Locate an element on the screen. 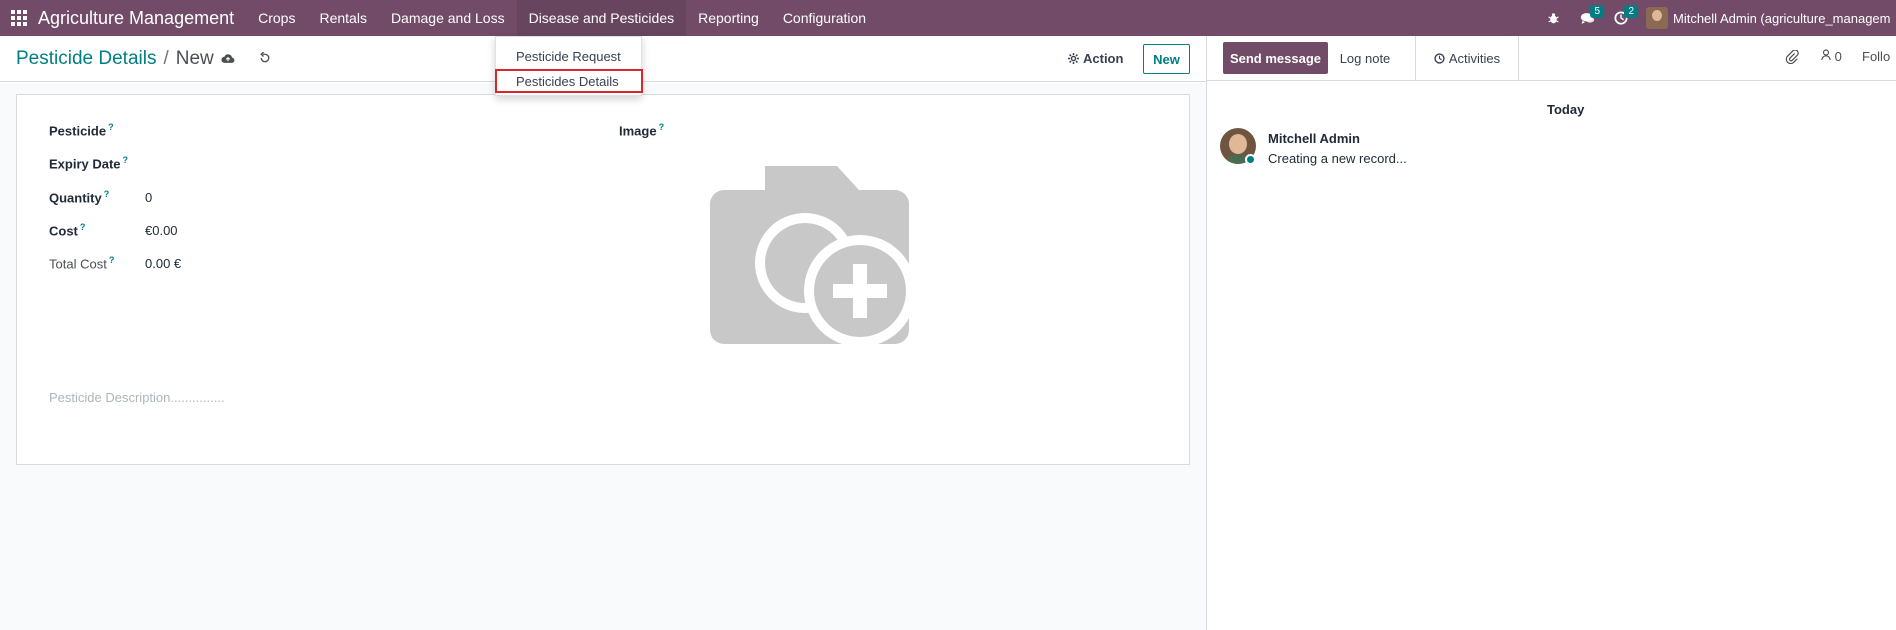 The image size is (1896, 630). activities-button: Activities is located at coordinates (1467, 58).